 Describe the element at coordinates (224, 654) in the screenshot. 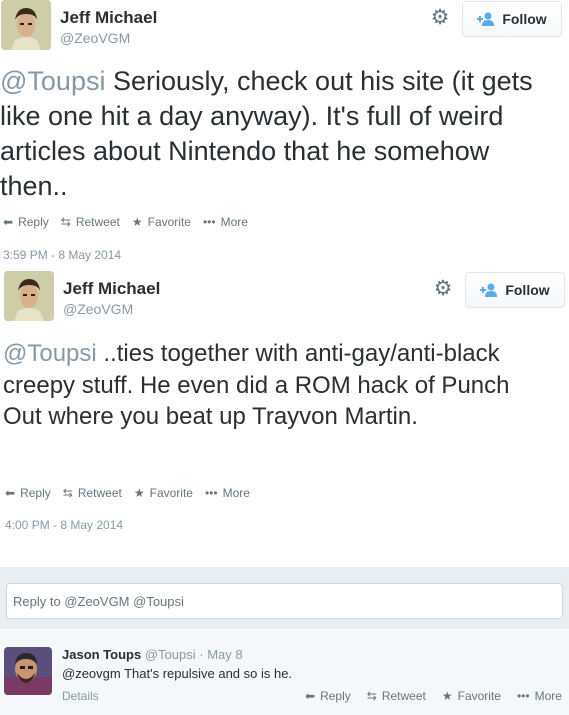

I see `reply-date: May 8` at that location.